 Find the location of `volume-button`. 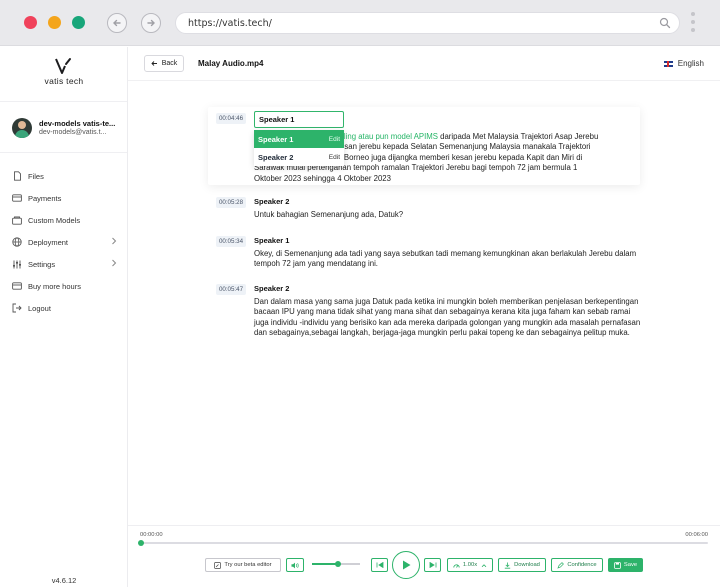

volume-button is located at coordinates (295, 565).